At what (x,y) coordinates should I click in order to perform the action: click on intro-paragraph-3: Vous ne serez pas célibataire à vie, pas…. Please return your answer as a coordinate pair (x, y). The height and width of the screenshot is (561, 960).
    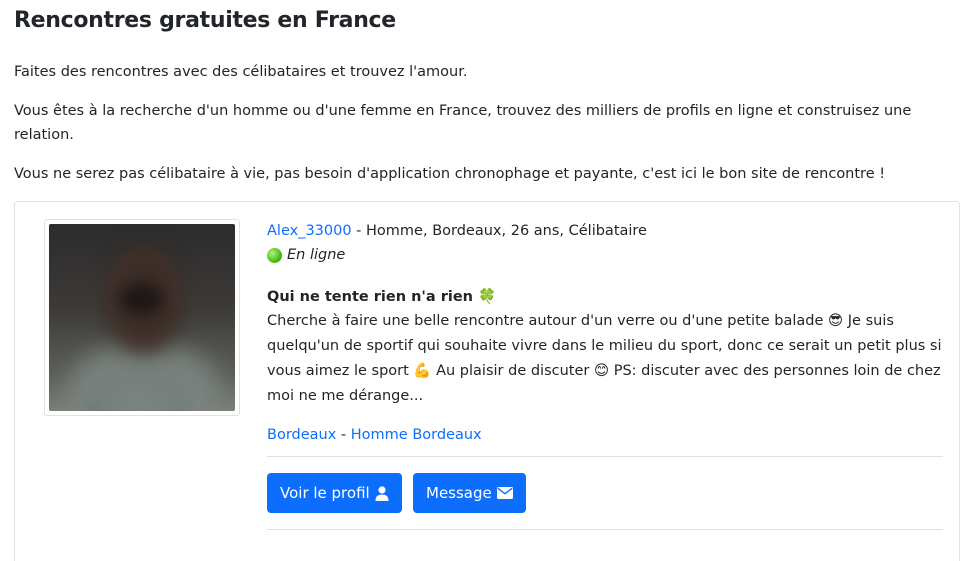
    Looking at the image, I should click on (450, 174).